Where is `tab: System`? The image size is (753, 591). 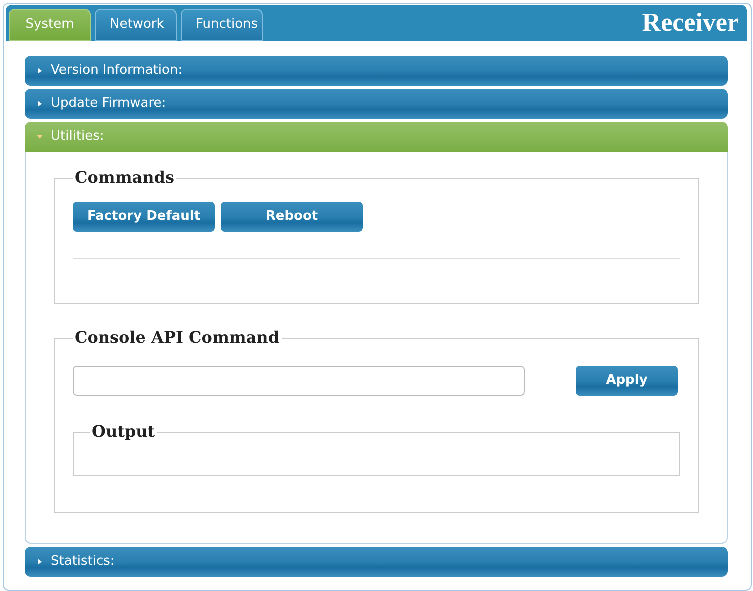
tab: System is located at coordinates (50, 25).